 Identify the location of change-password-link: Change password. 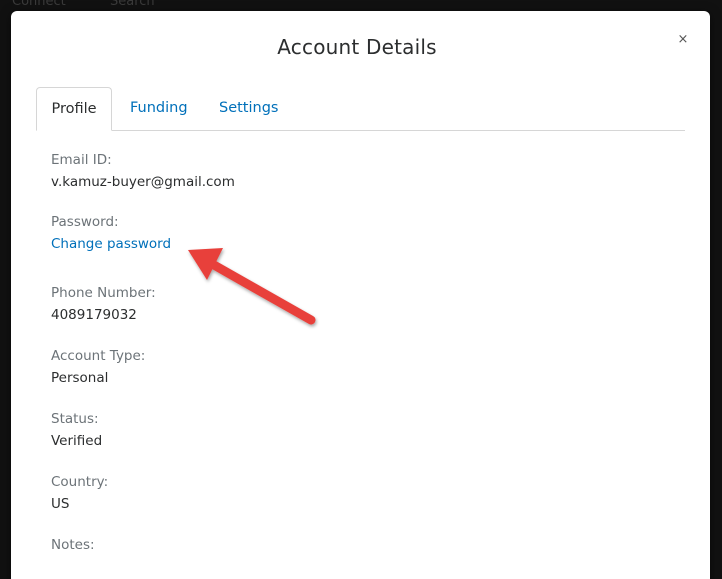
(111, 244).